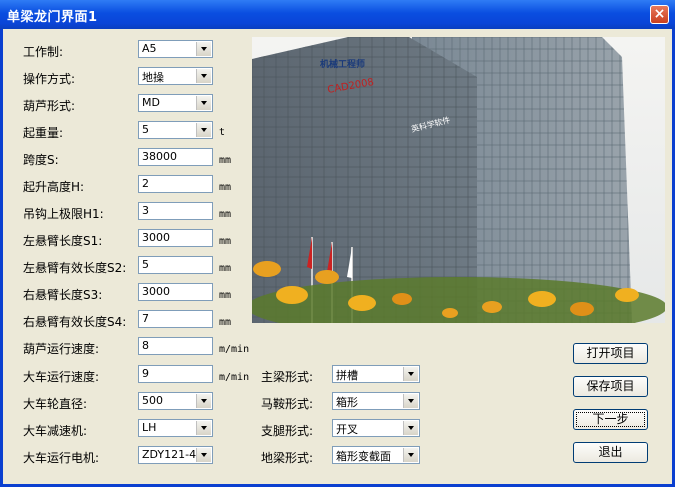 The image size is (675, 487). Describe the element at coordinates (337, 14) in the screenshot. I see `title-bar: 单梁龙门界面1 ×` at that location.